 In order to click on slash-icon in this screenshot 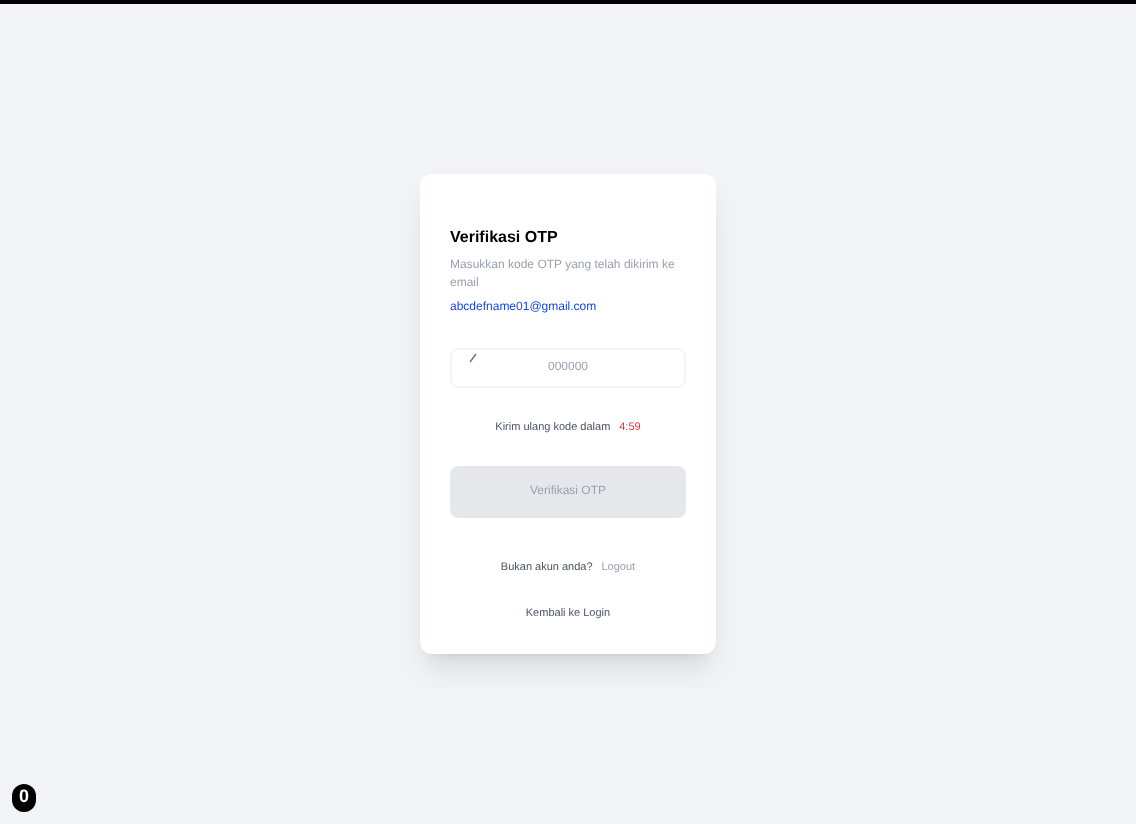, I will do `click(474, 358)`.